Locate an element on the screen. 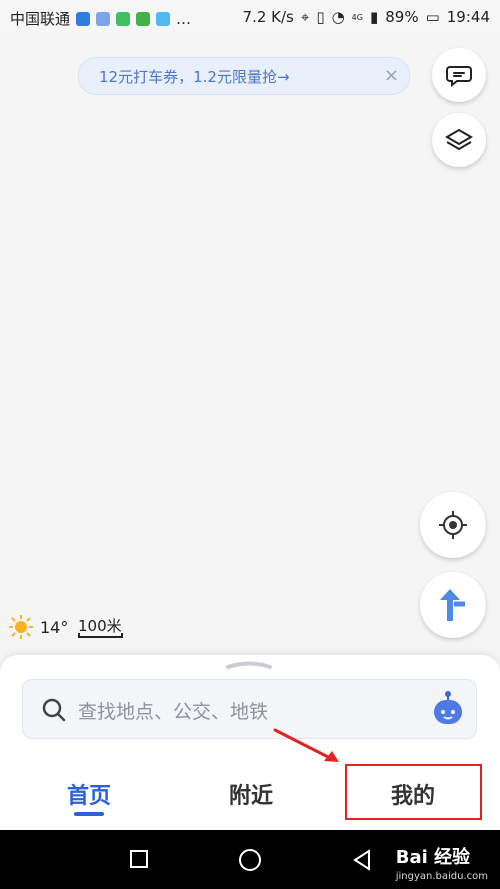 The width and height of the screenshot is (500, 889). promo-banner: 12元打车券，1.2元限量抢→ × is located at coordinates (244, 76).